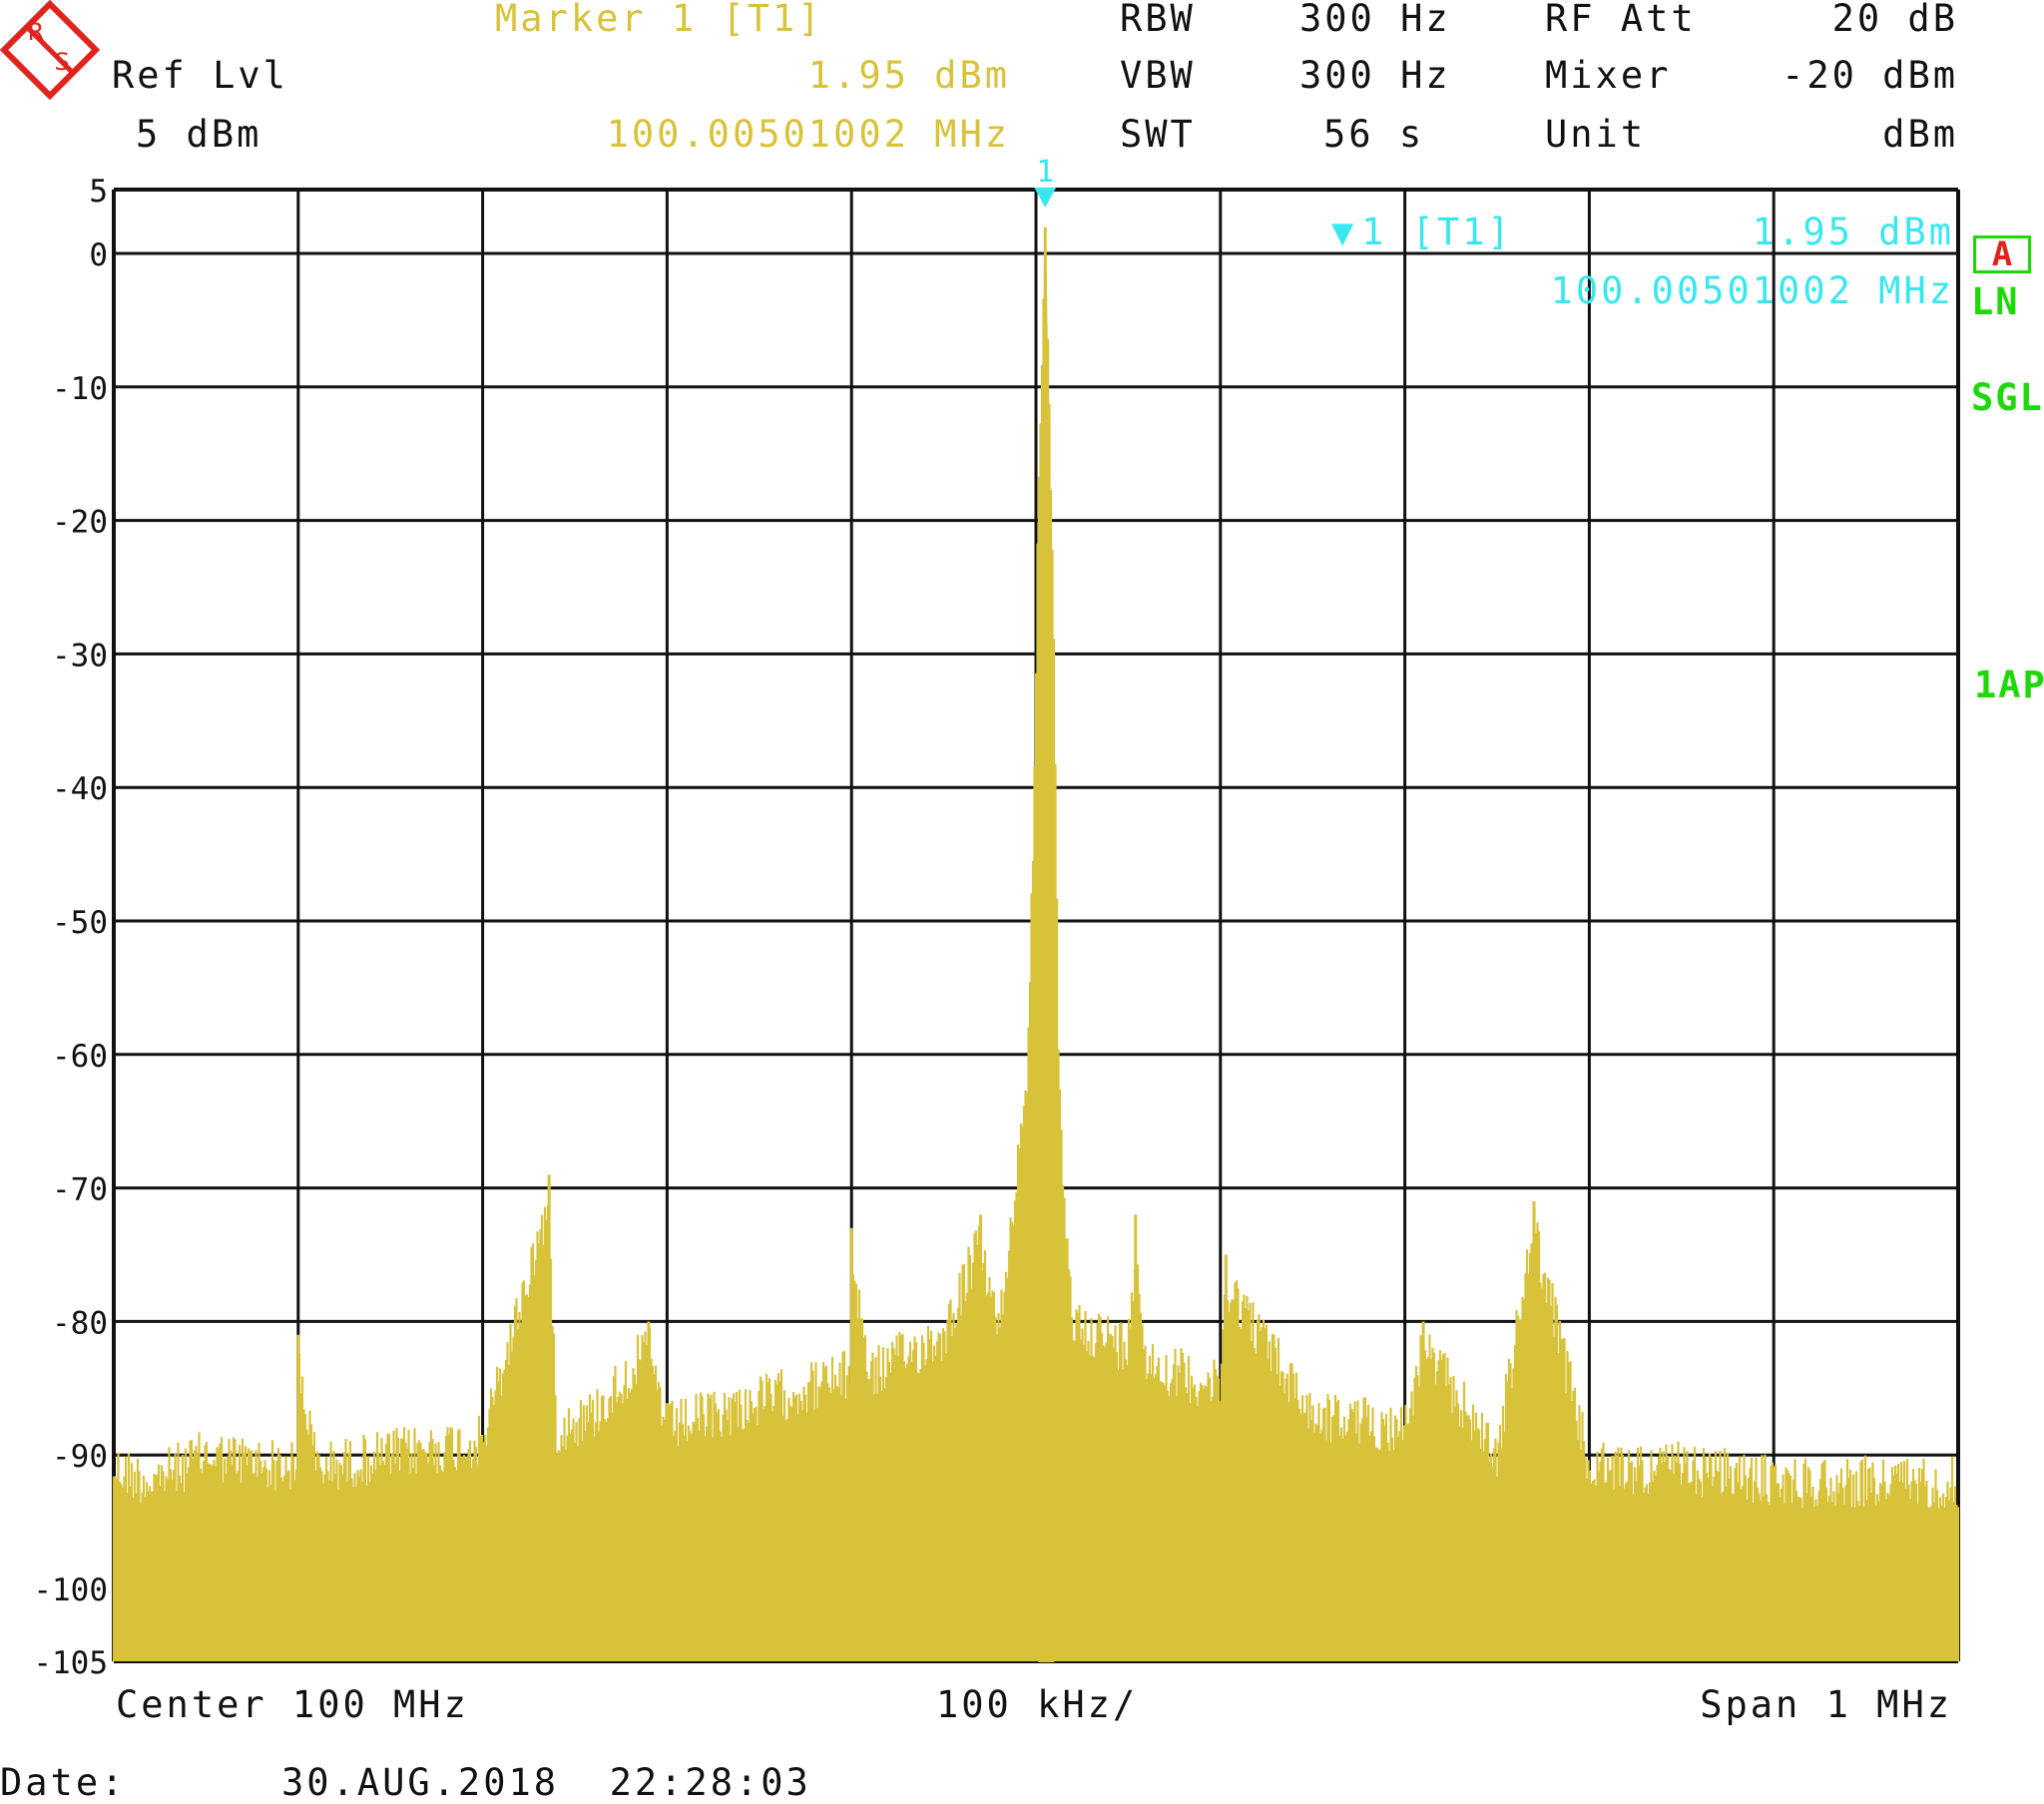 This screenshot has height=1804, width=2044. I want to click on y-axis-ticks: 5 0 -10 -20 -30 -40 -50 -60 -70 -80 -90 -100 -105, so click(70, 927).